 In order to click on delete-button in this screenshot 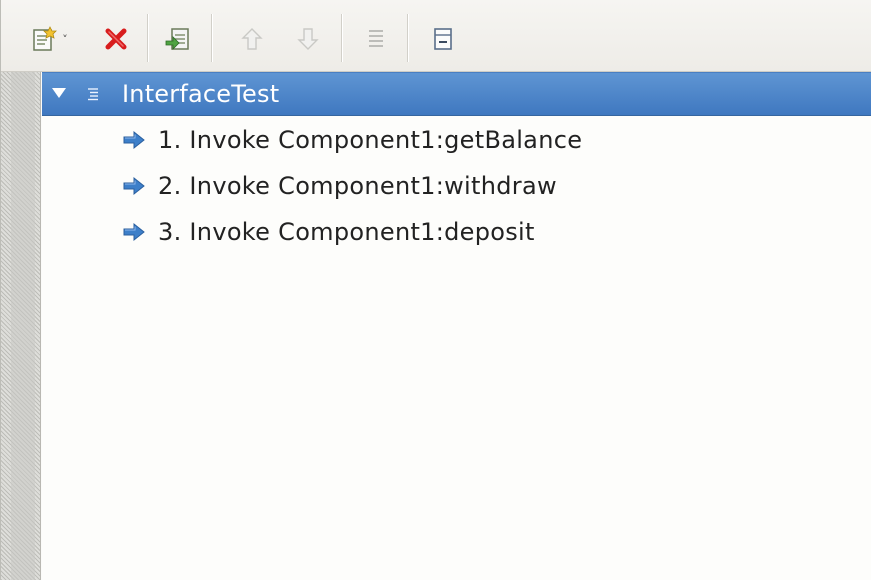, I will do `click(116, 39)`.